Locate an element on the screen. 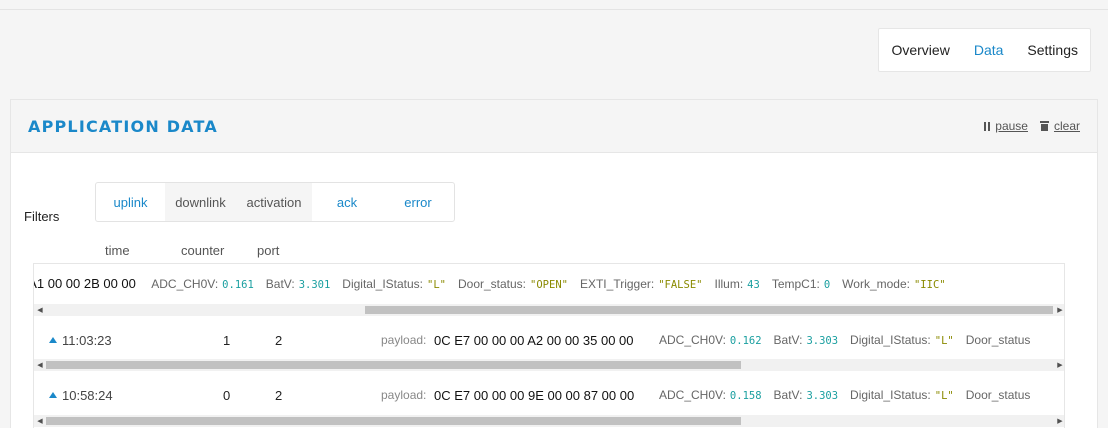  field-value: 0.161 is located at coordinates (238, 285).